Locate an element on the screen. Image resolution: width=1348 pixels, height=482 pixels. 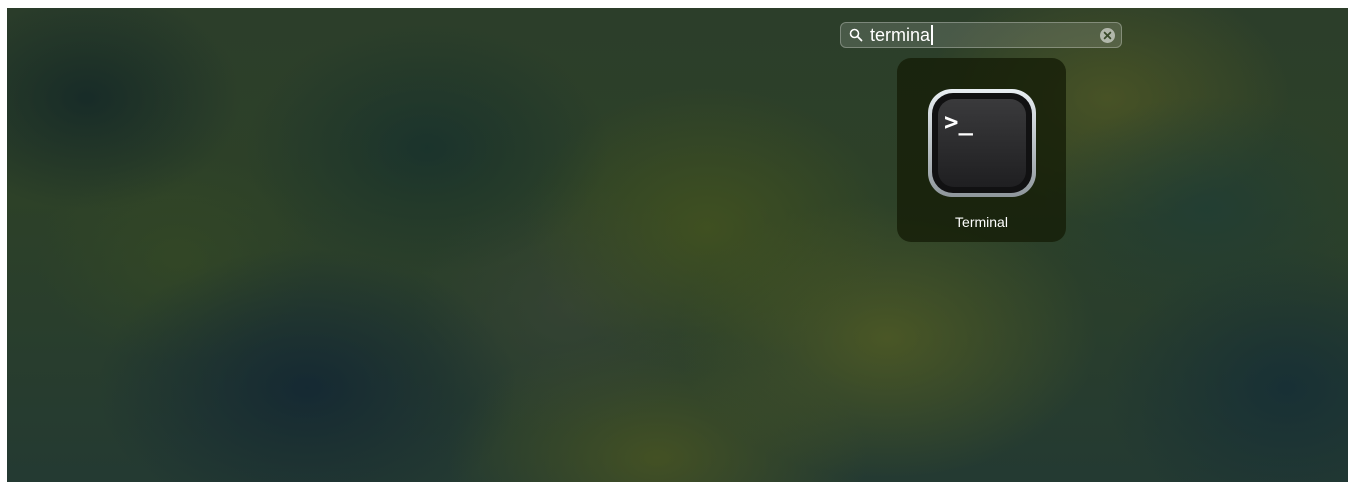
search-field: termina is located at coordinates (981, 35).